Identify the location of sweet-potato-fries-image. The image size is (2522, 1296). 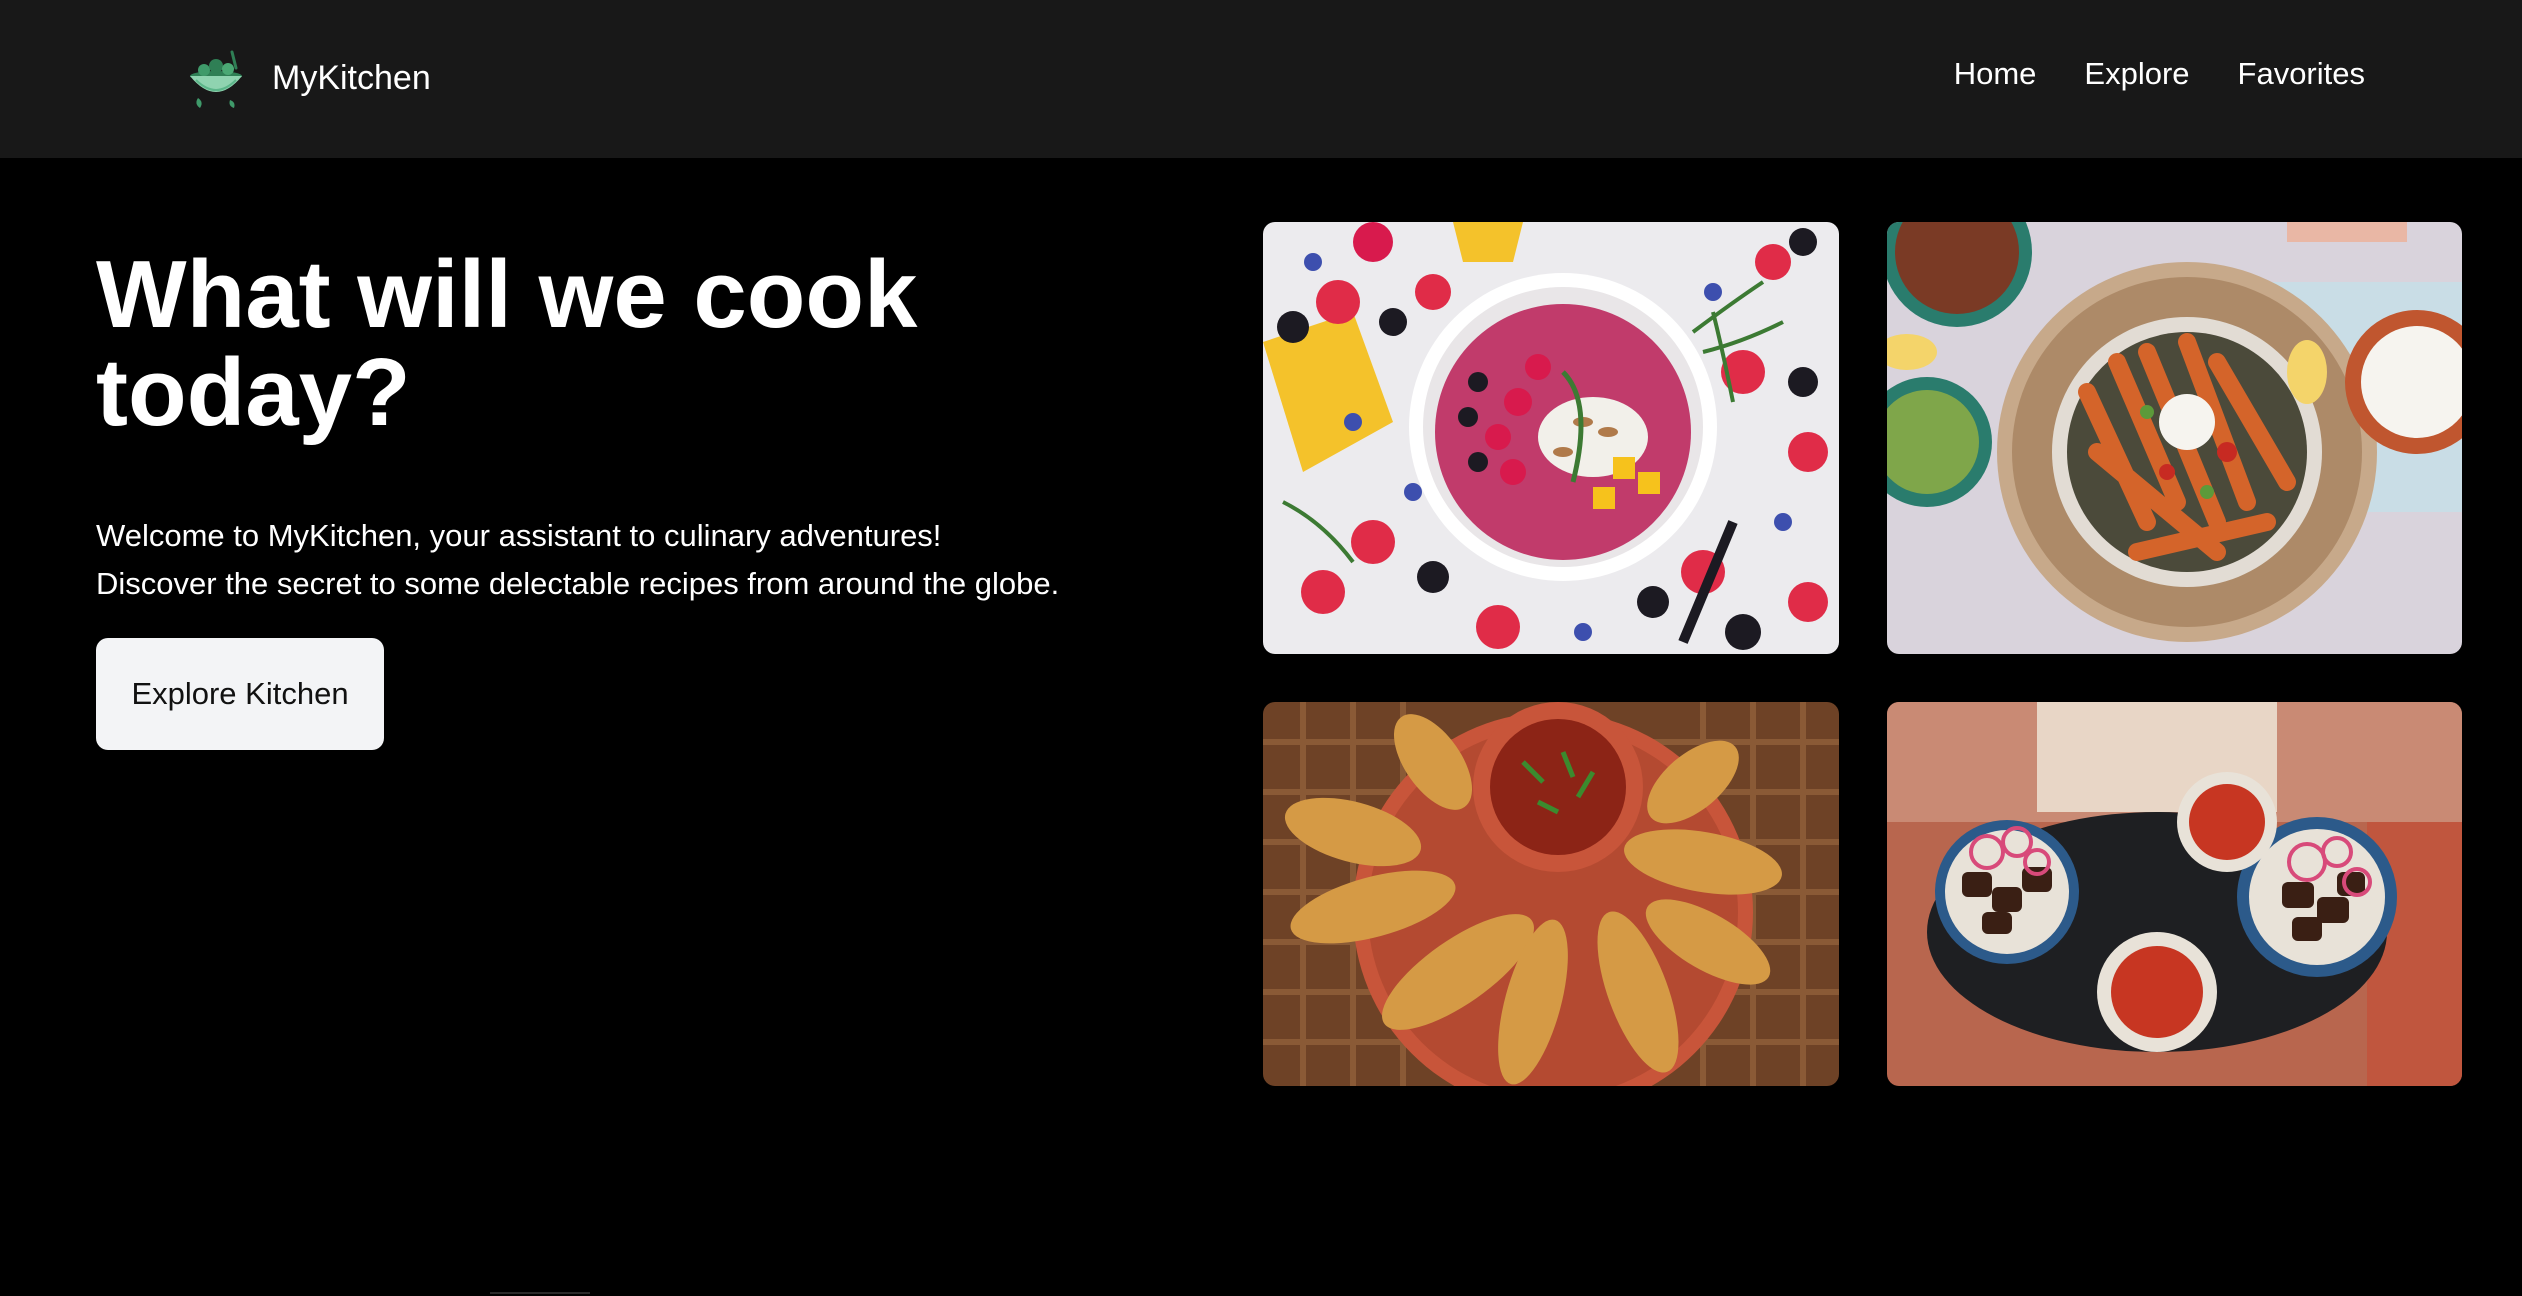
(2174, 438).